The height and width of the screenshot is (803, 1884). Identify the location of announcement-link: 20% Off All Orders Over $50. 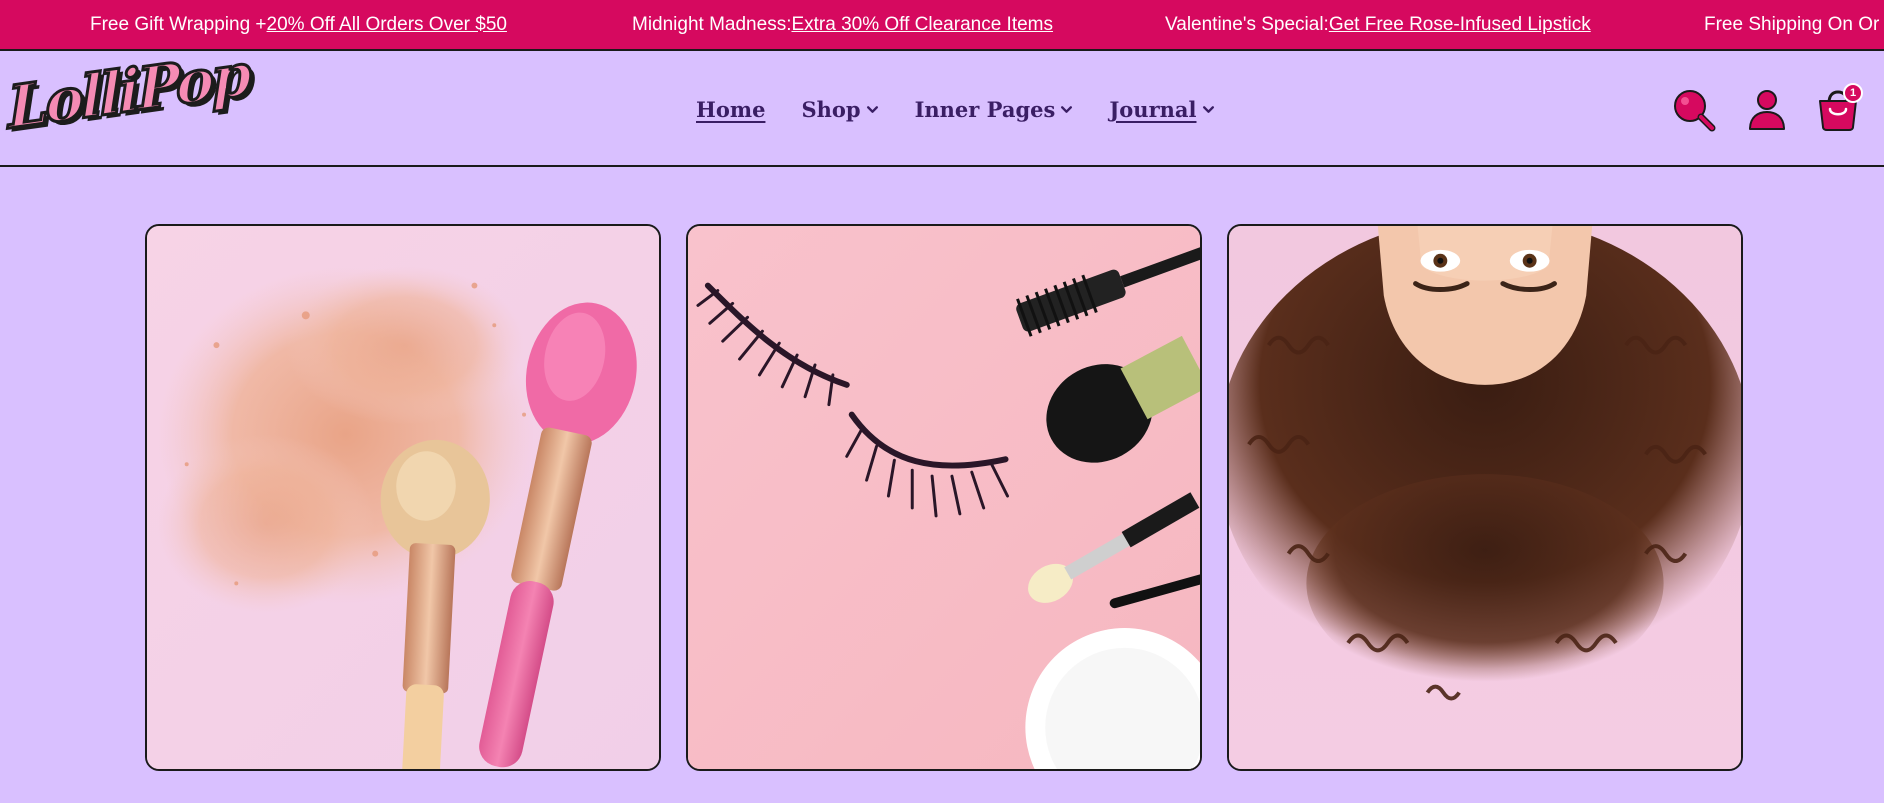
(387, 25).